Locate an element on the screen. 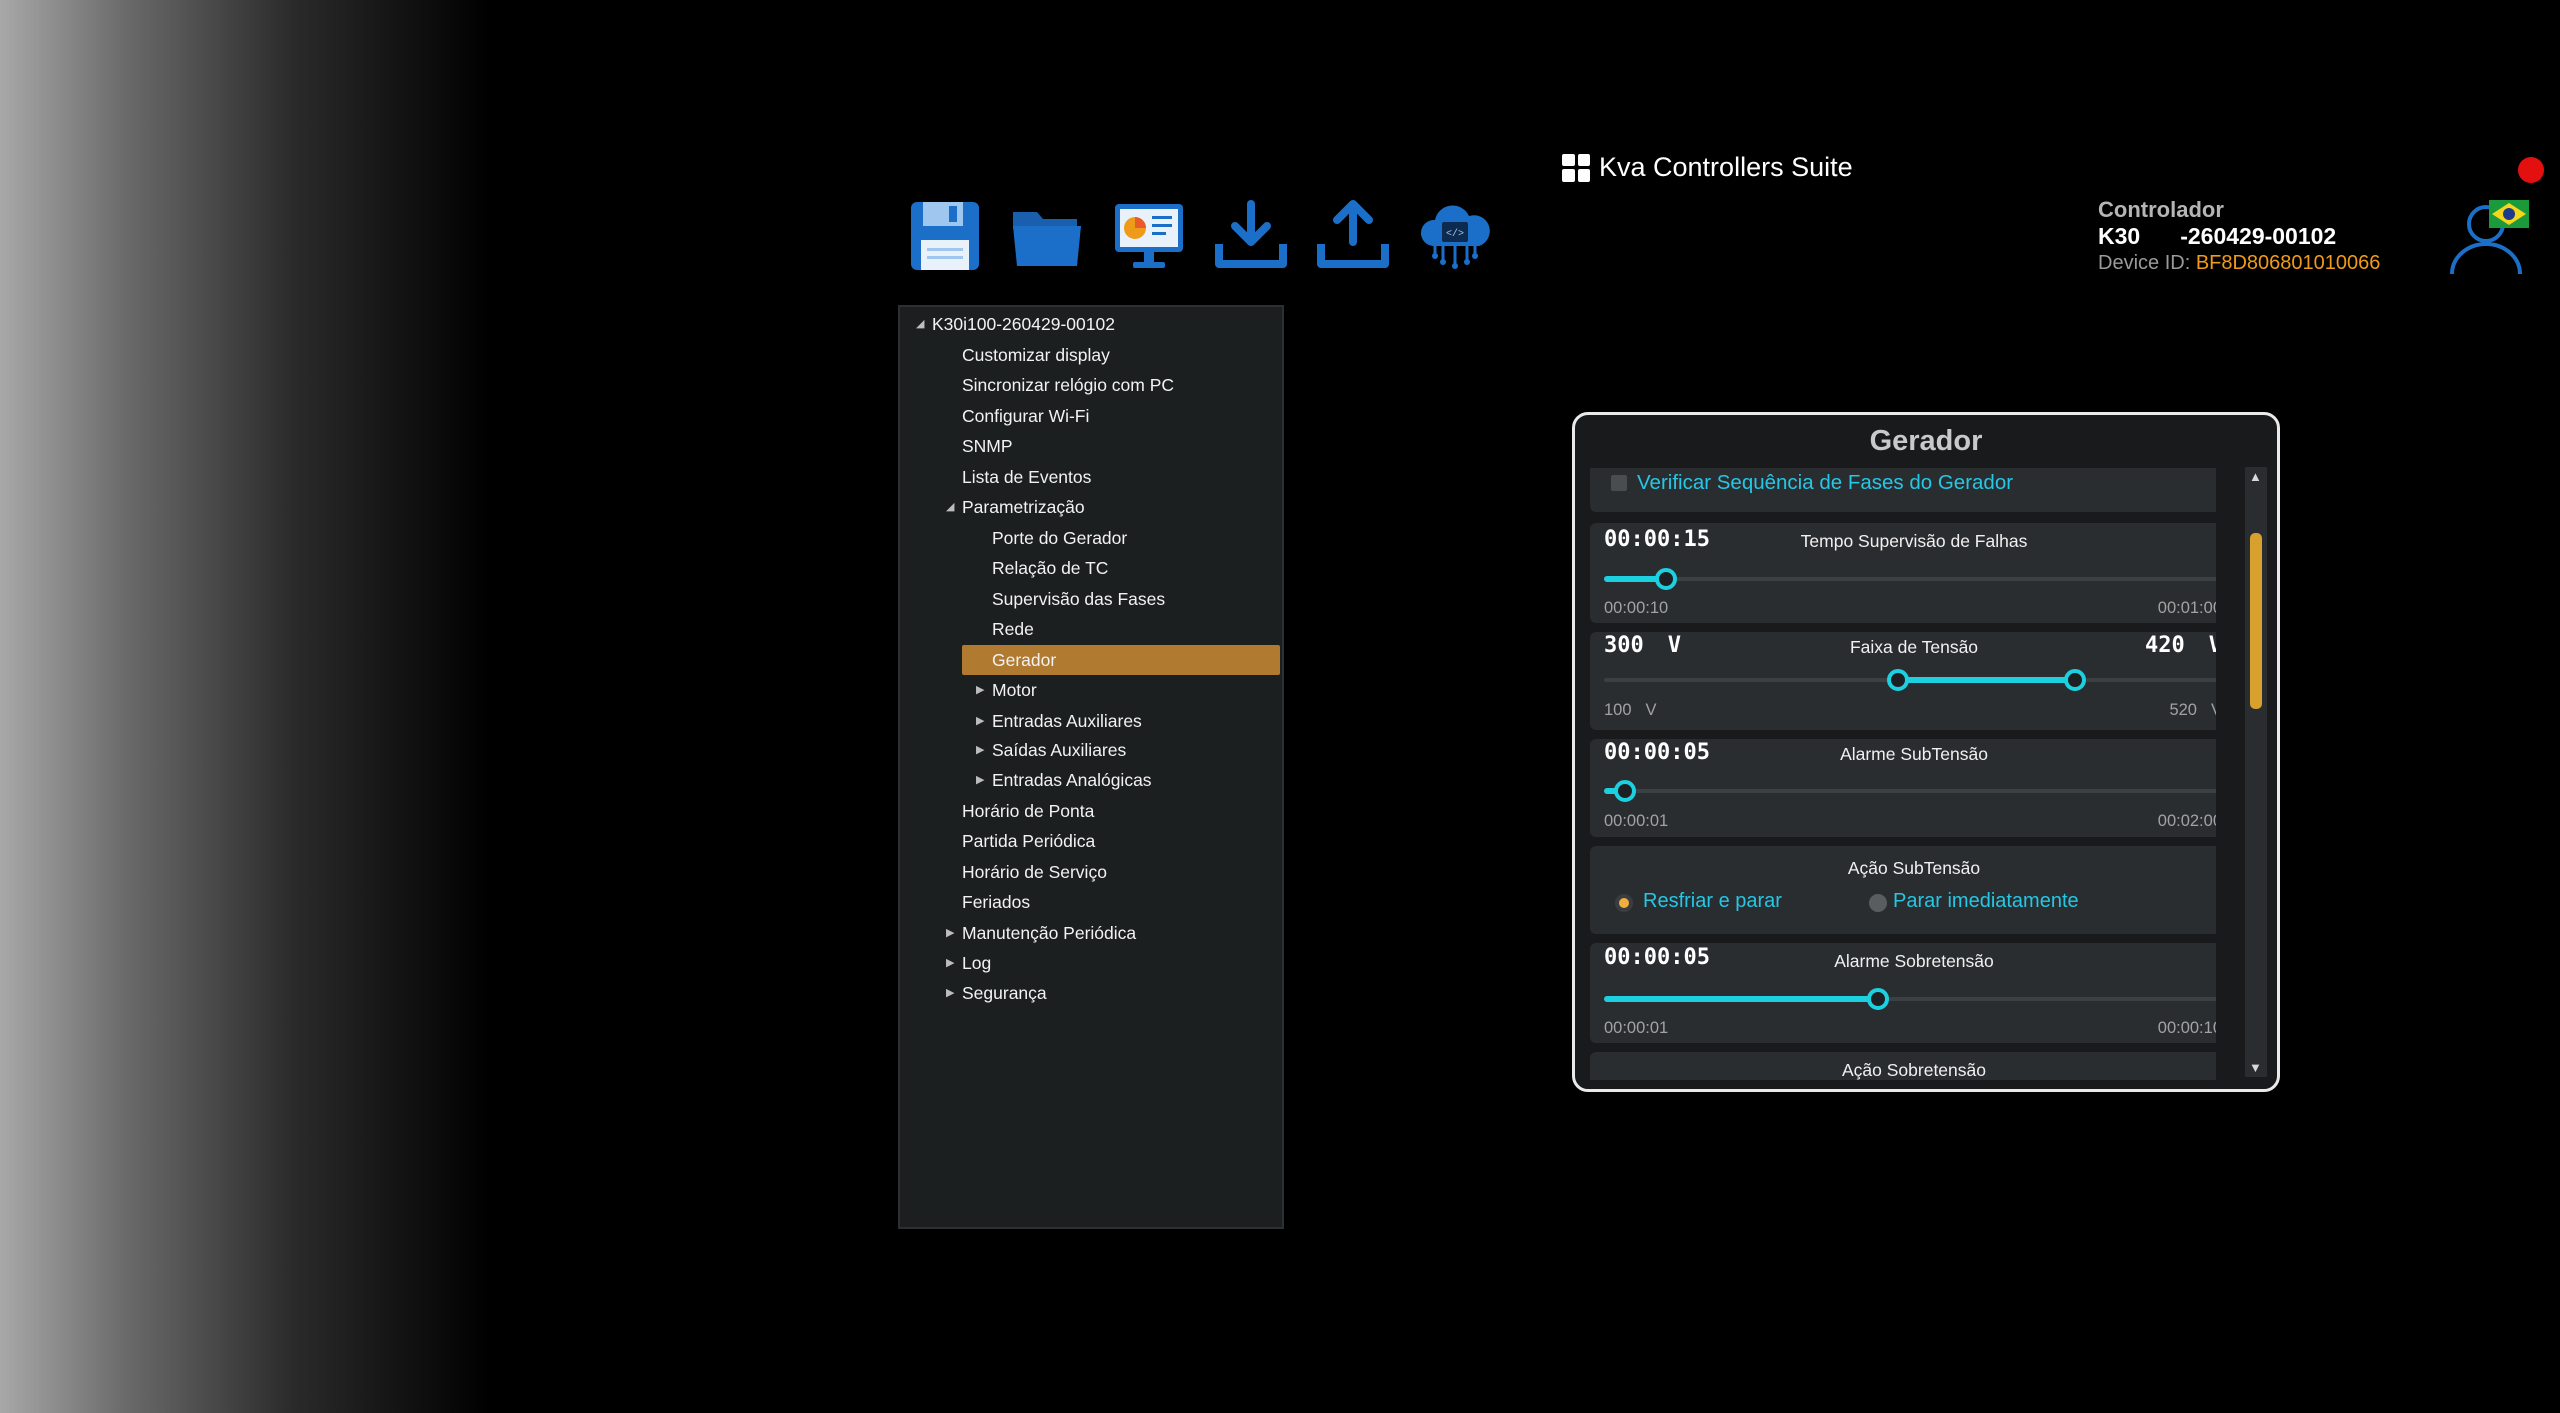 The image size is (2560, 1413). tree-item-label: Gerador is located at coordinates (1024, 660).